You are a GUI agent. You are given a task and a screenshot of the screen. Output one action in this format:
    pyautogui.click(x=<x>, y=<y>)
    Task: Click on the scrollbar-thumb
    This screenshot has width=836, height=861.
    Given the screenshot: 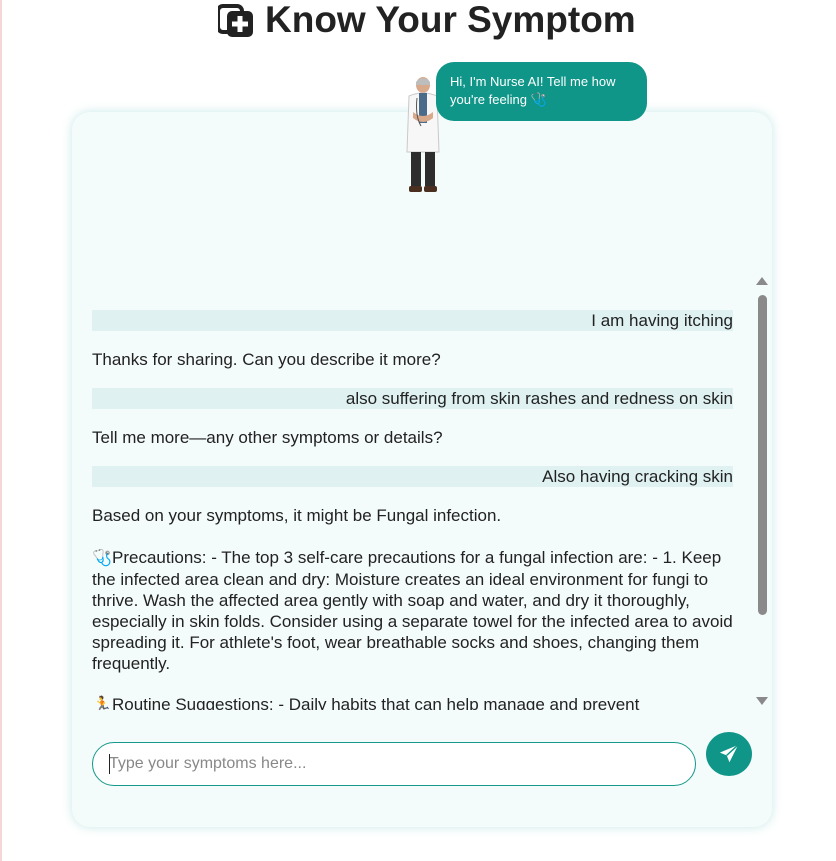 What is the action you would take?
    pyautogui.click(x=762, y=455)
    